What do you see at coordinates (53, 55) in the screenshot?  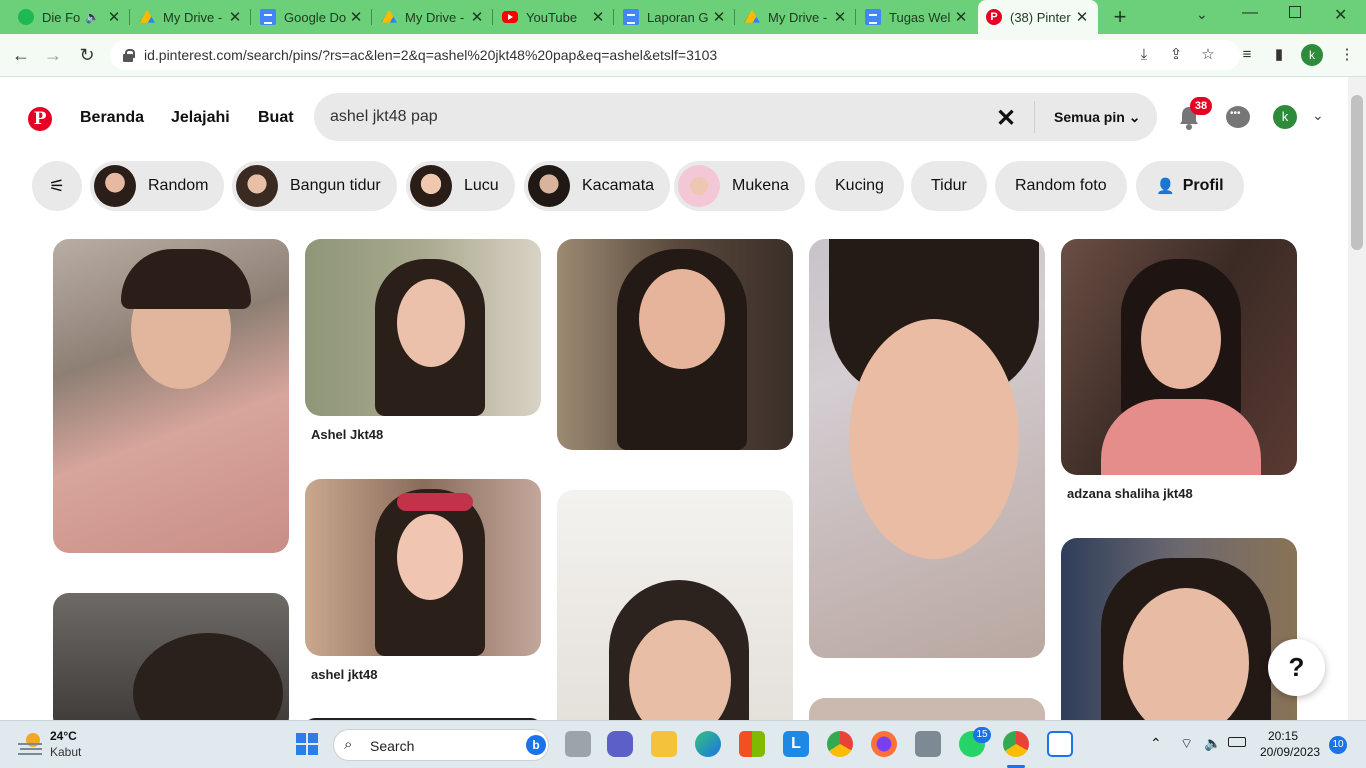 I see `forward-arrow-icon: →` at bounding box center [53, 55].